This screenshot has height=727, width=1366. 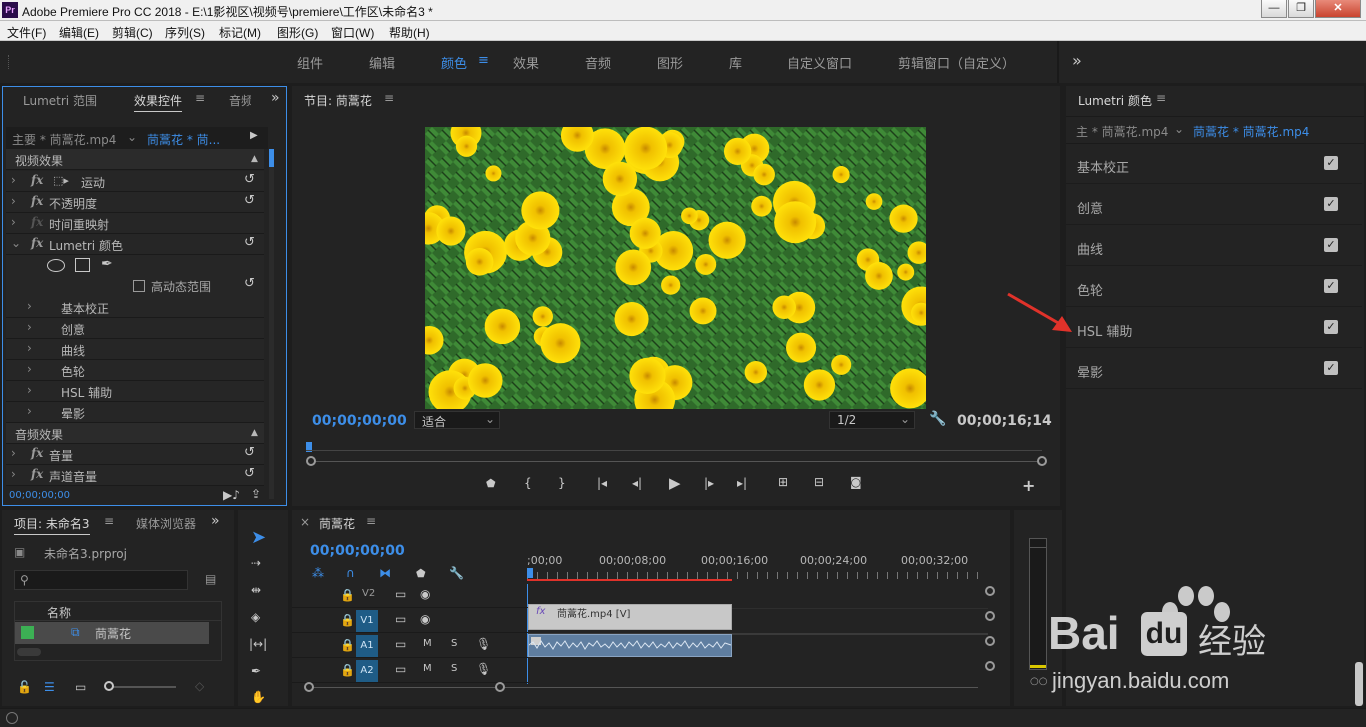 I want to click on extract-icon: ⊟, so click(x=819, y=482).